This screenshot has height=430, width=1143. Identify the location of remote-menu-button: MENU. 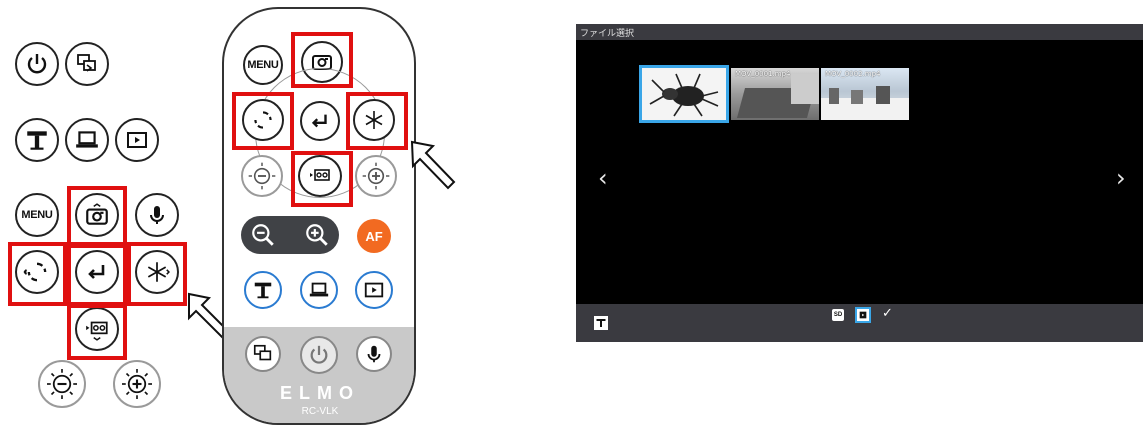
(263, 65).